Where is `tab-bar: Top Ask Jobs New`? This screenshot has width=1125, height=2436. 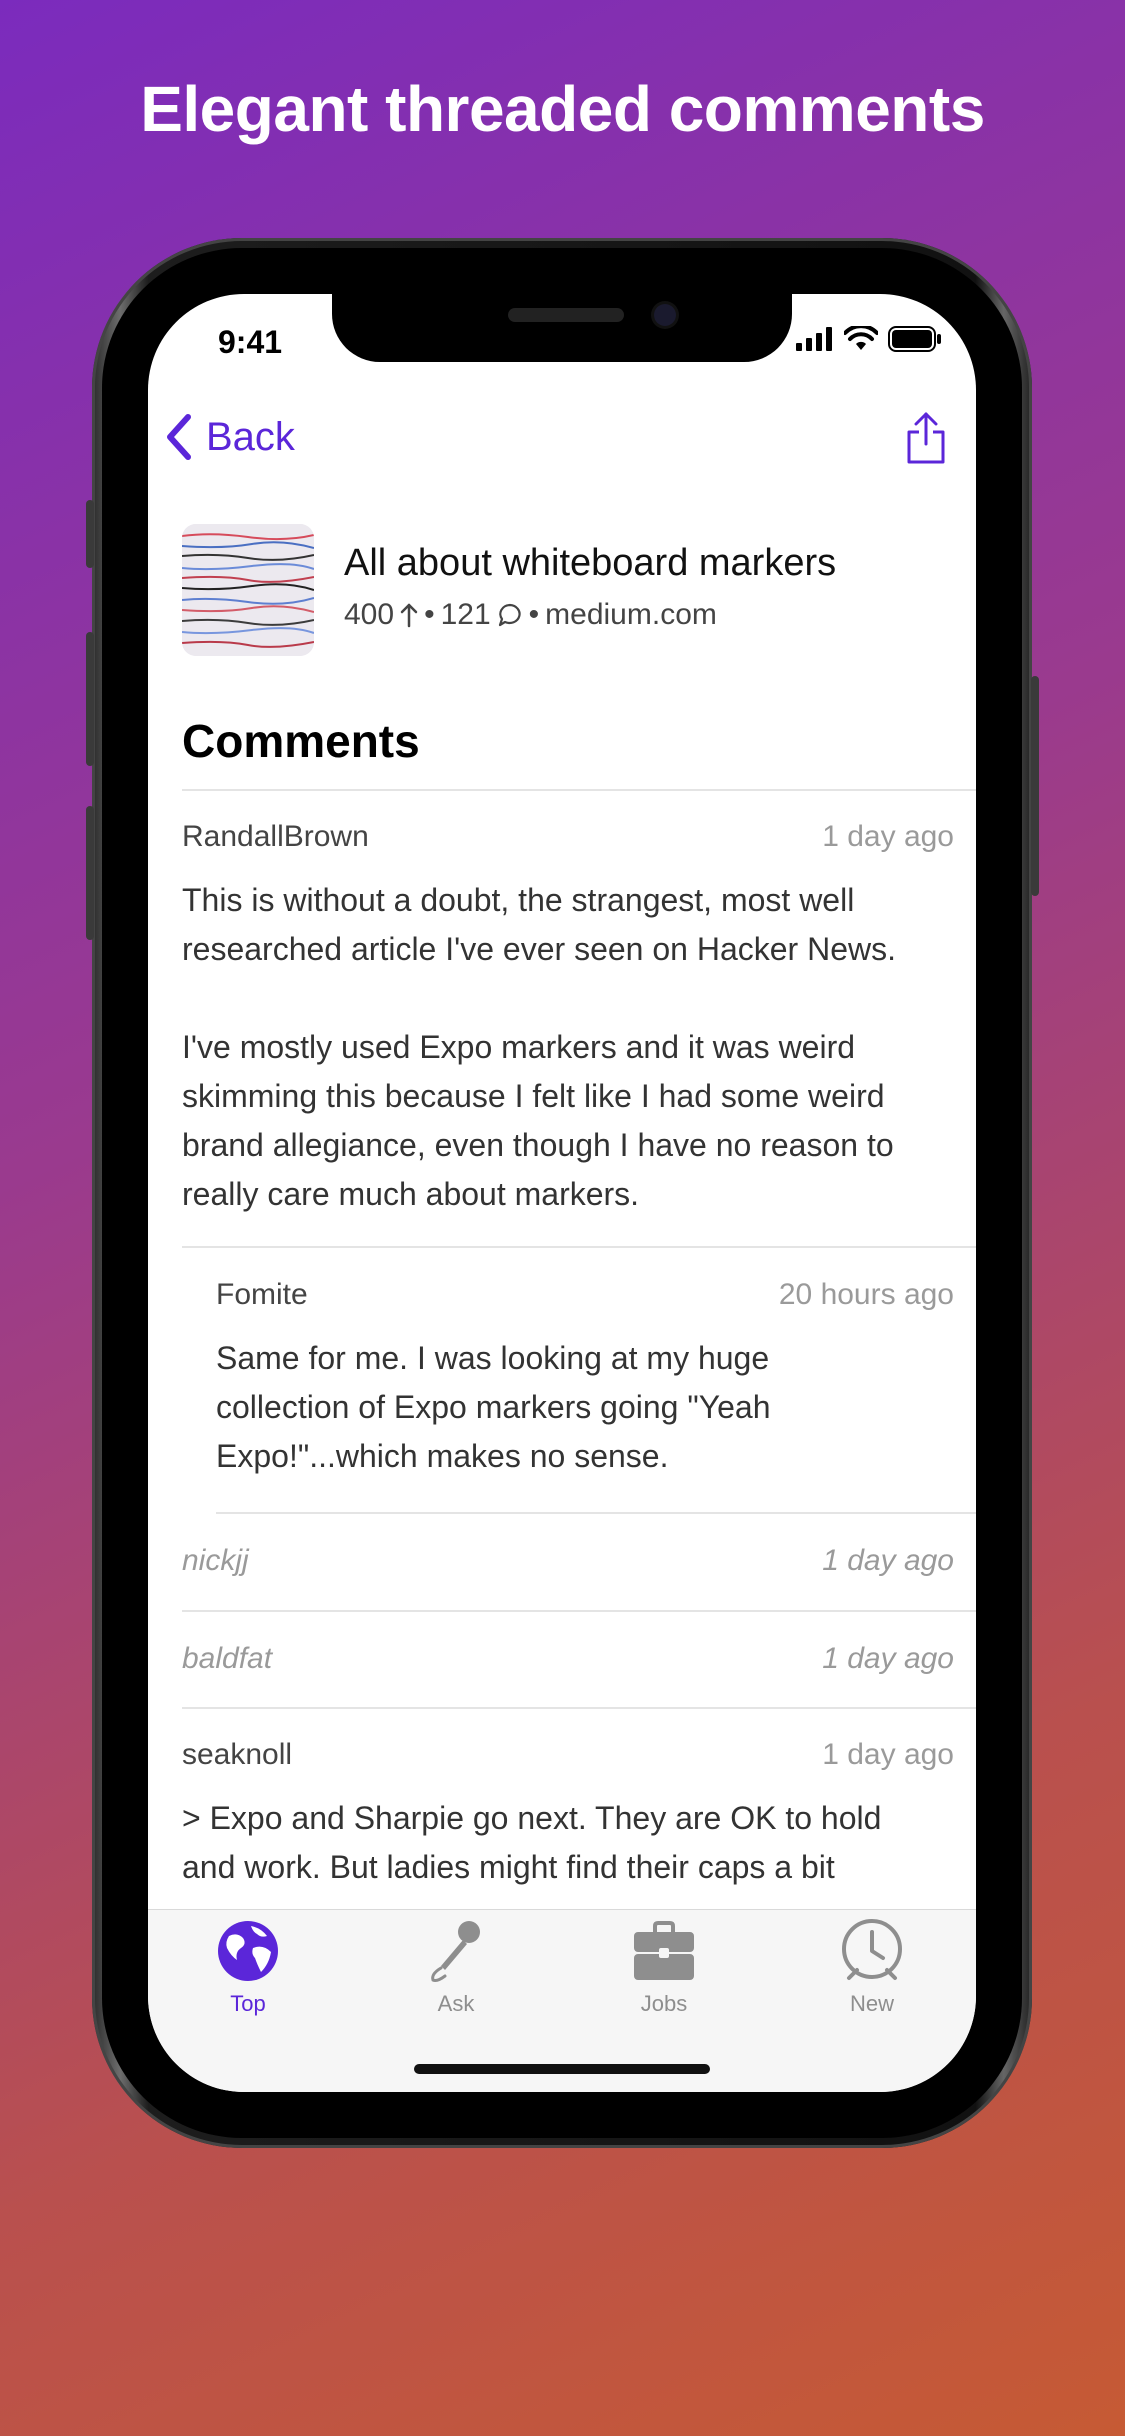
tab-bar: Top Ask Jobs New is located at coordinates (562, 2000).